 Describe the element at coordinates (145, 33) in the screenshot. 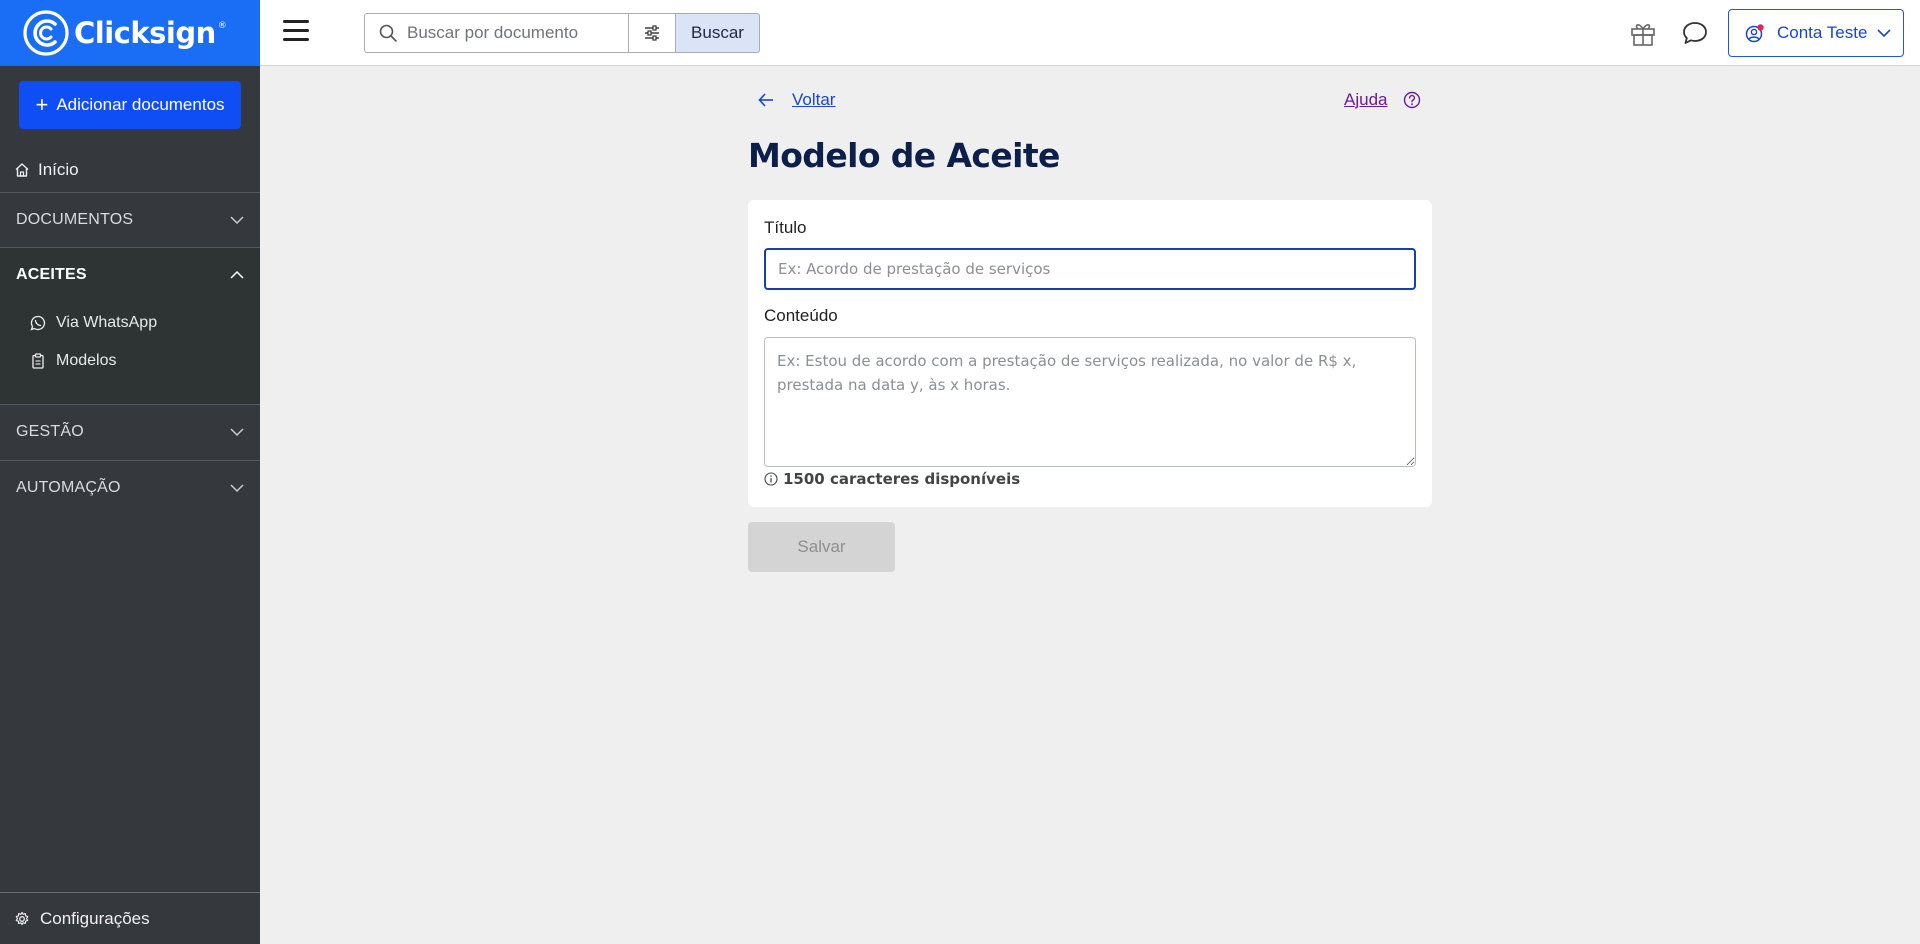

I see `brand-name: Clicksign` at that location.